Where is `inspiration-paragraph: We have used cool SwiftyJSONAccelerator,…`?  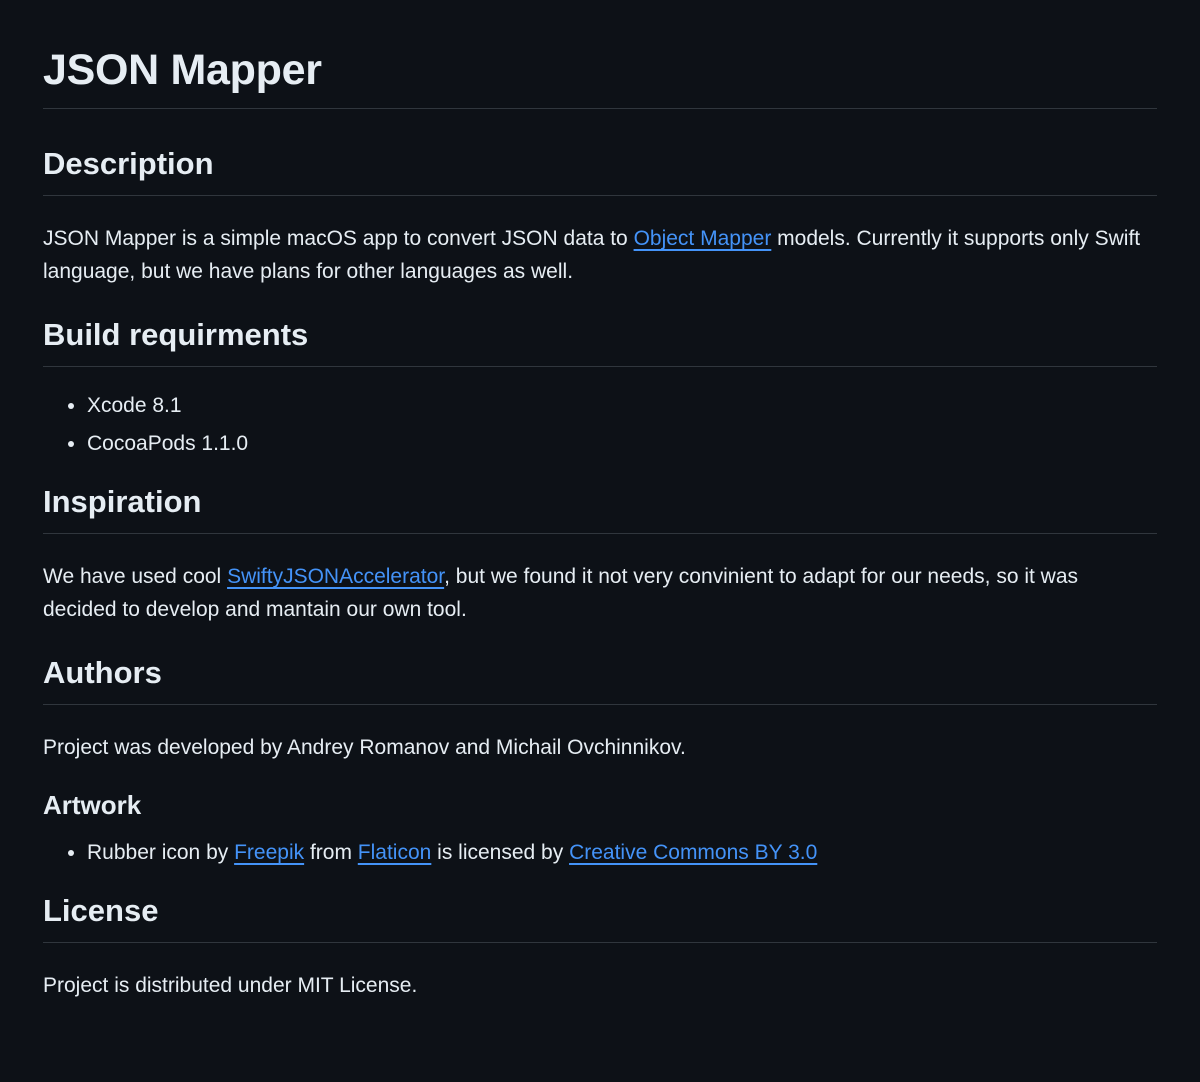
inspiration-paragraph: We have used cool SwiftyJSONAccelerator,… is located at coordinates (600, 593).